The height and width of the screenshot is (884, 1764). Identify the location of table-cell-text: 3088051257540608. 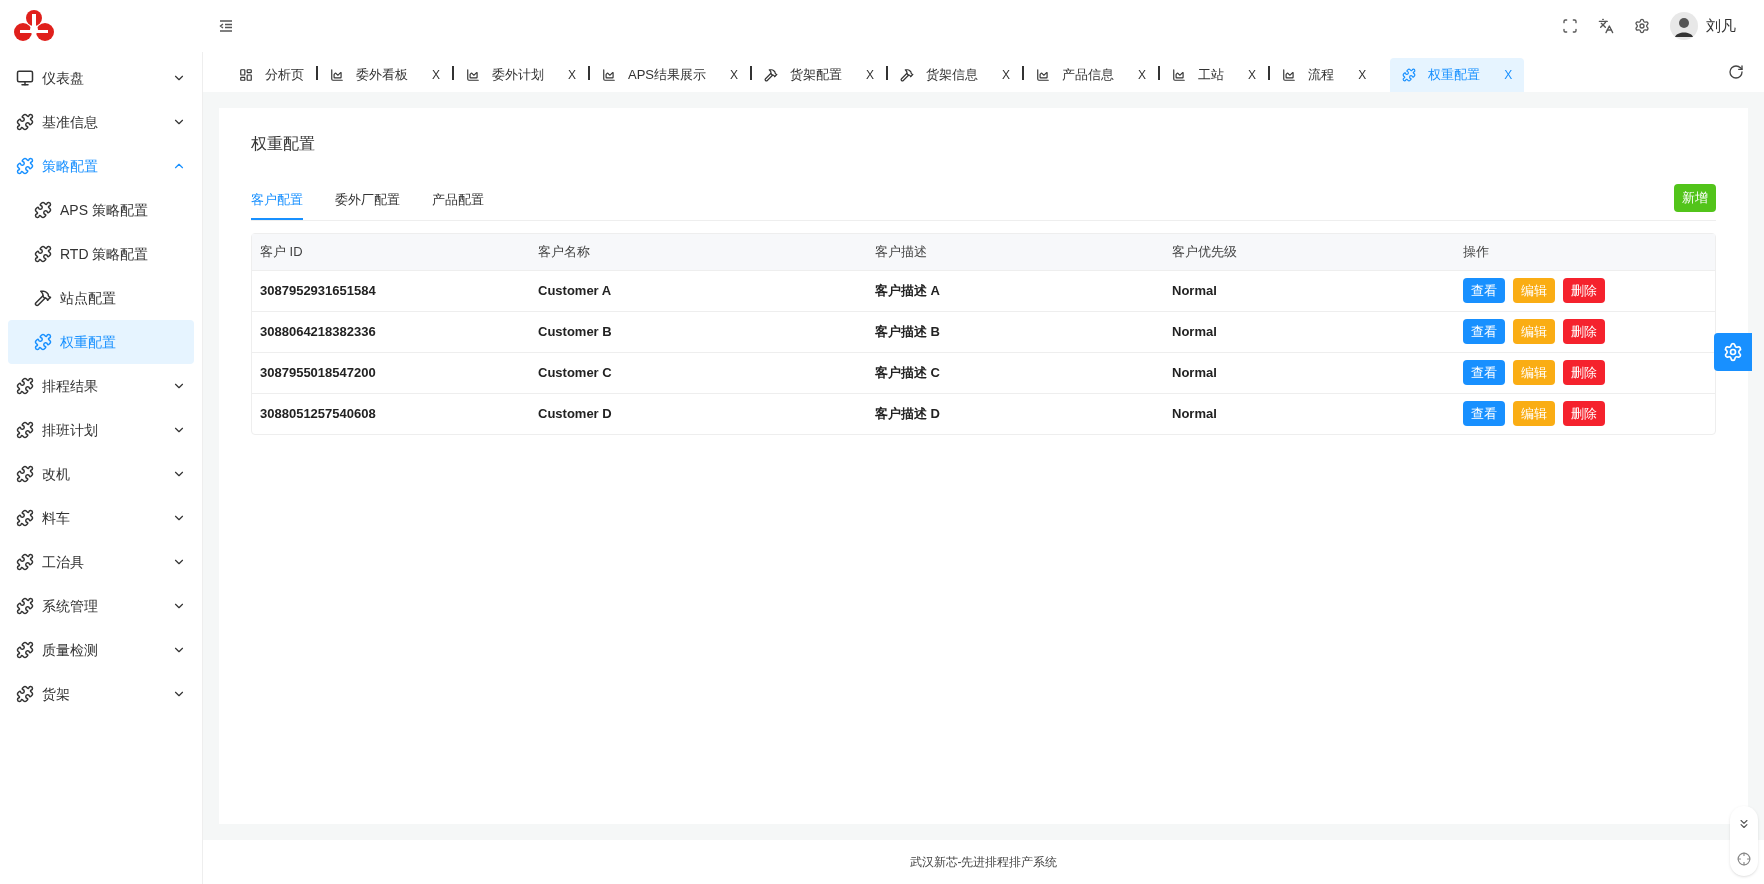
(318, 413).